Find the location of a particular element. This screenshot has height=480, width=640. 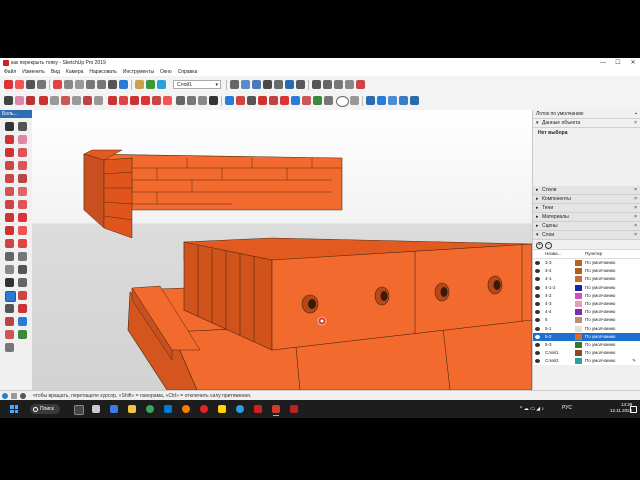

sketchup-layout-icon is located at coordinates (294, 409).